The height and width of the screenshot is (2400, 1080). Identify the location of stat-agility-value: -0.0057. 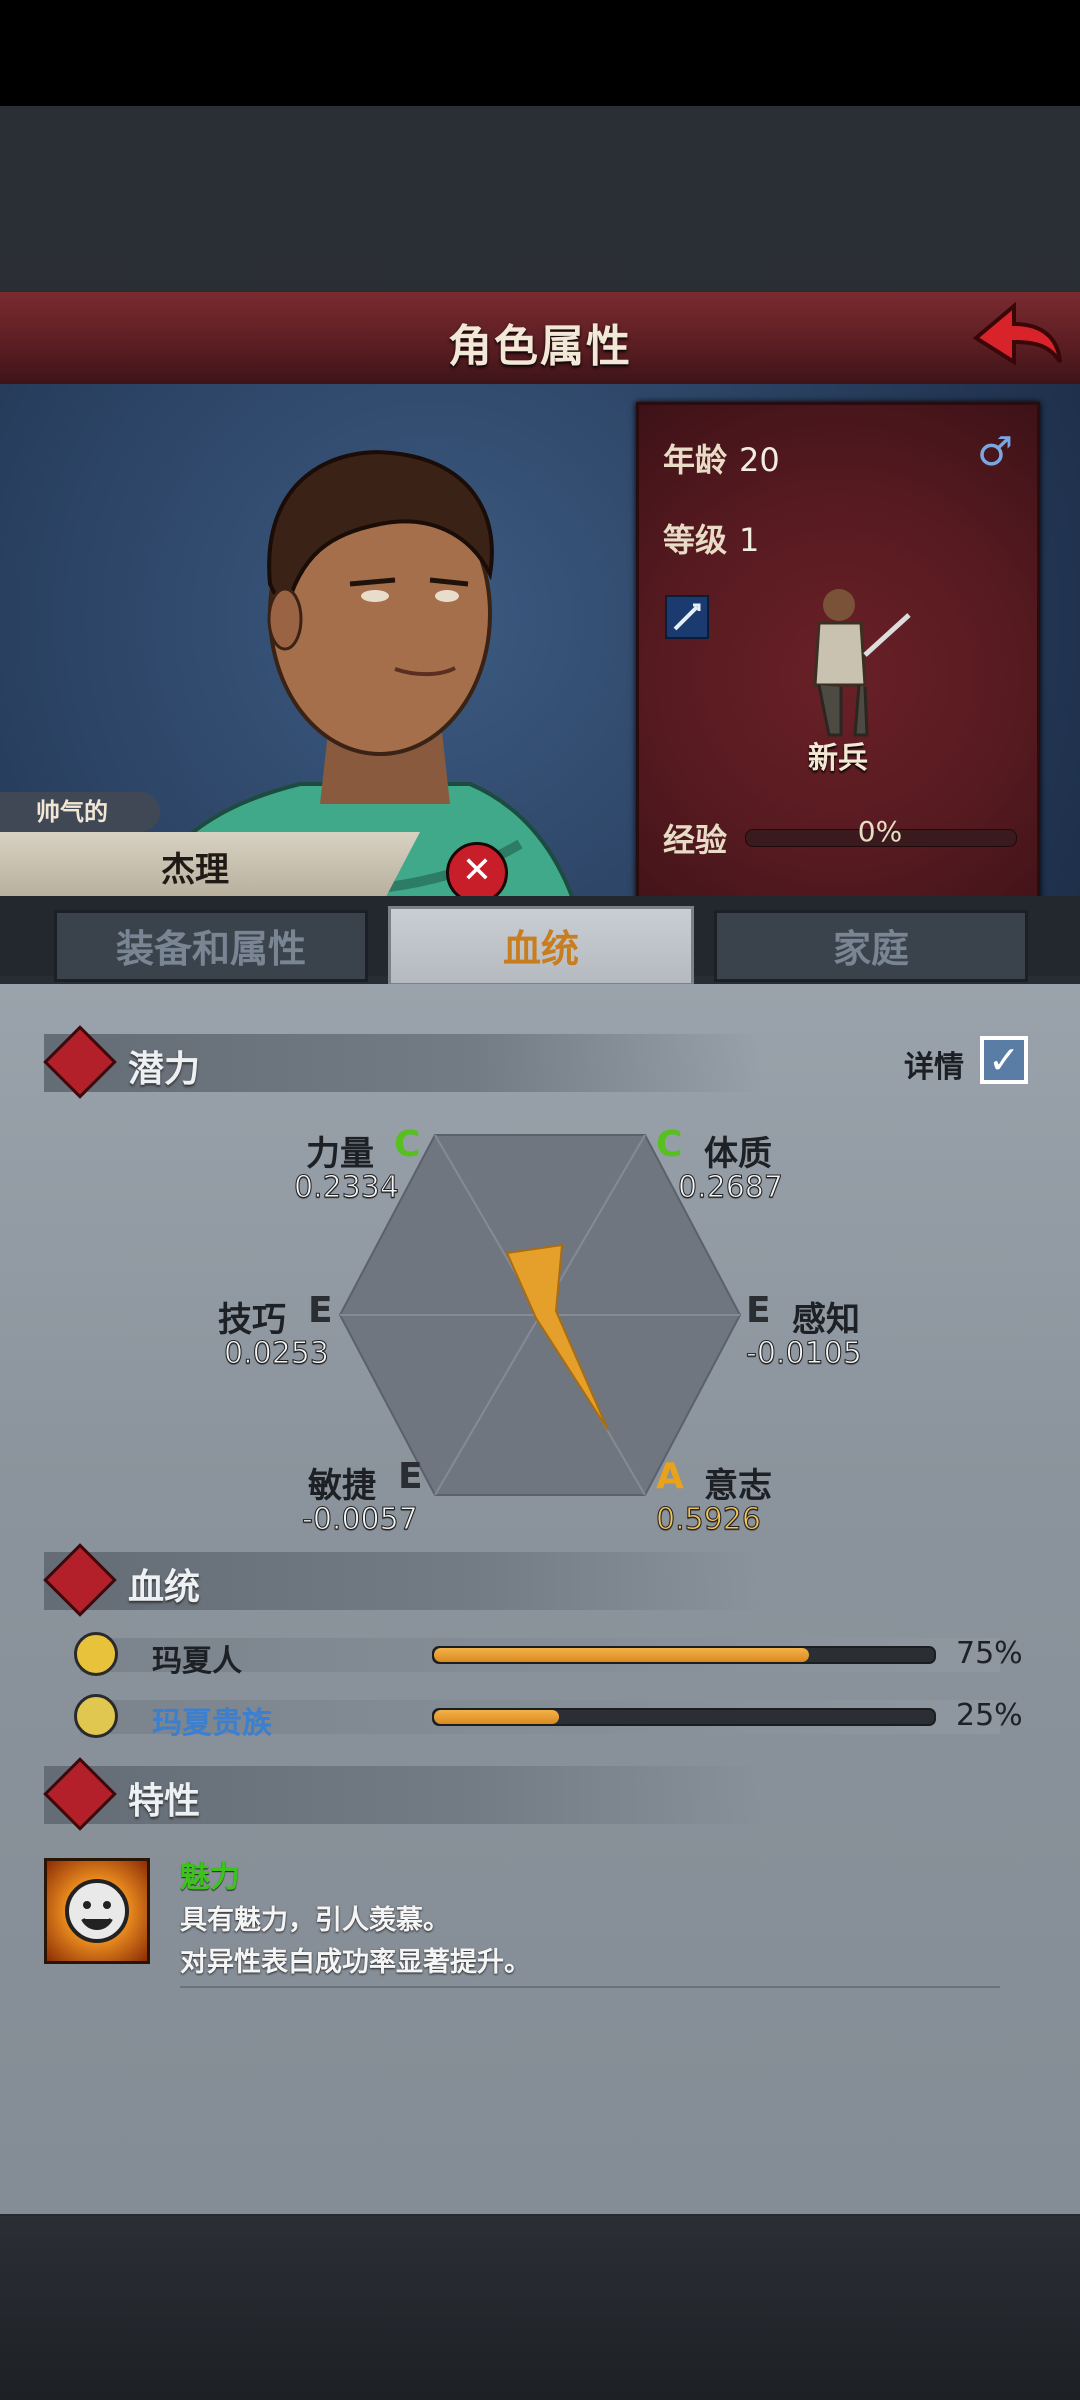
(360, 1520).